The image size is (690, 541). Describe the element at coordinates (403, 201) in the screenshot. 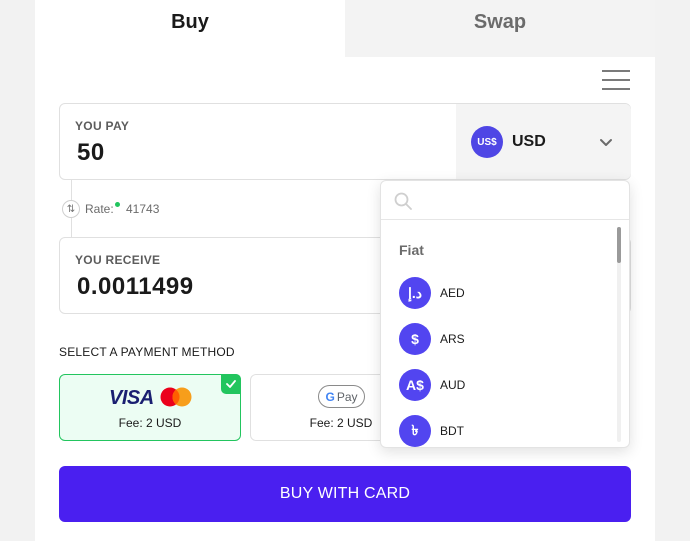

I see `search-icon` at that location.